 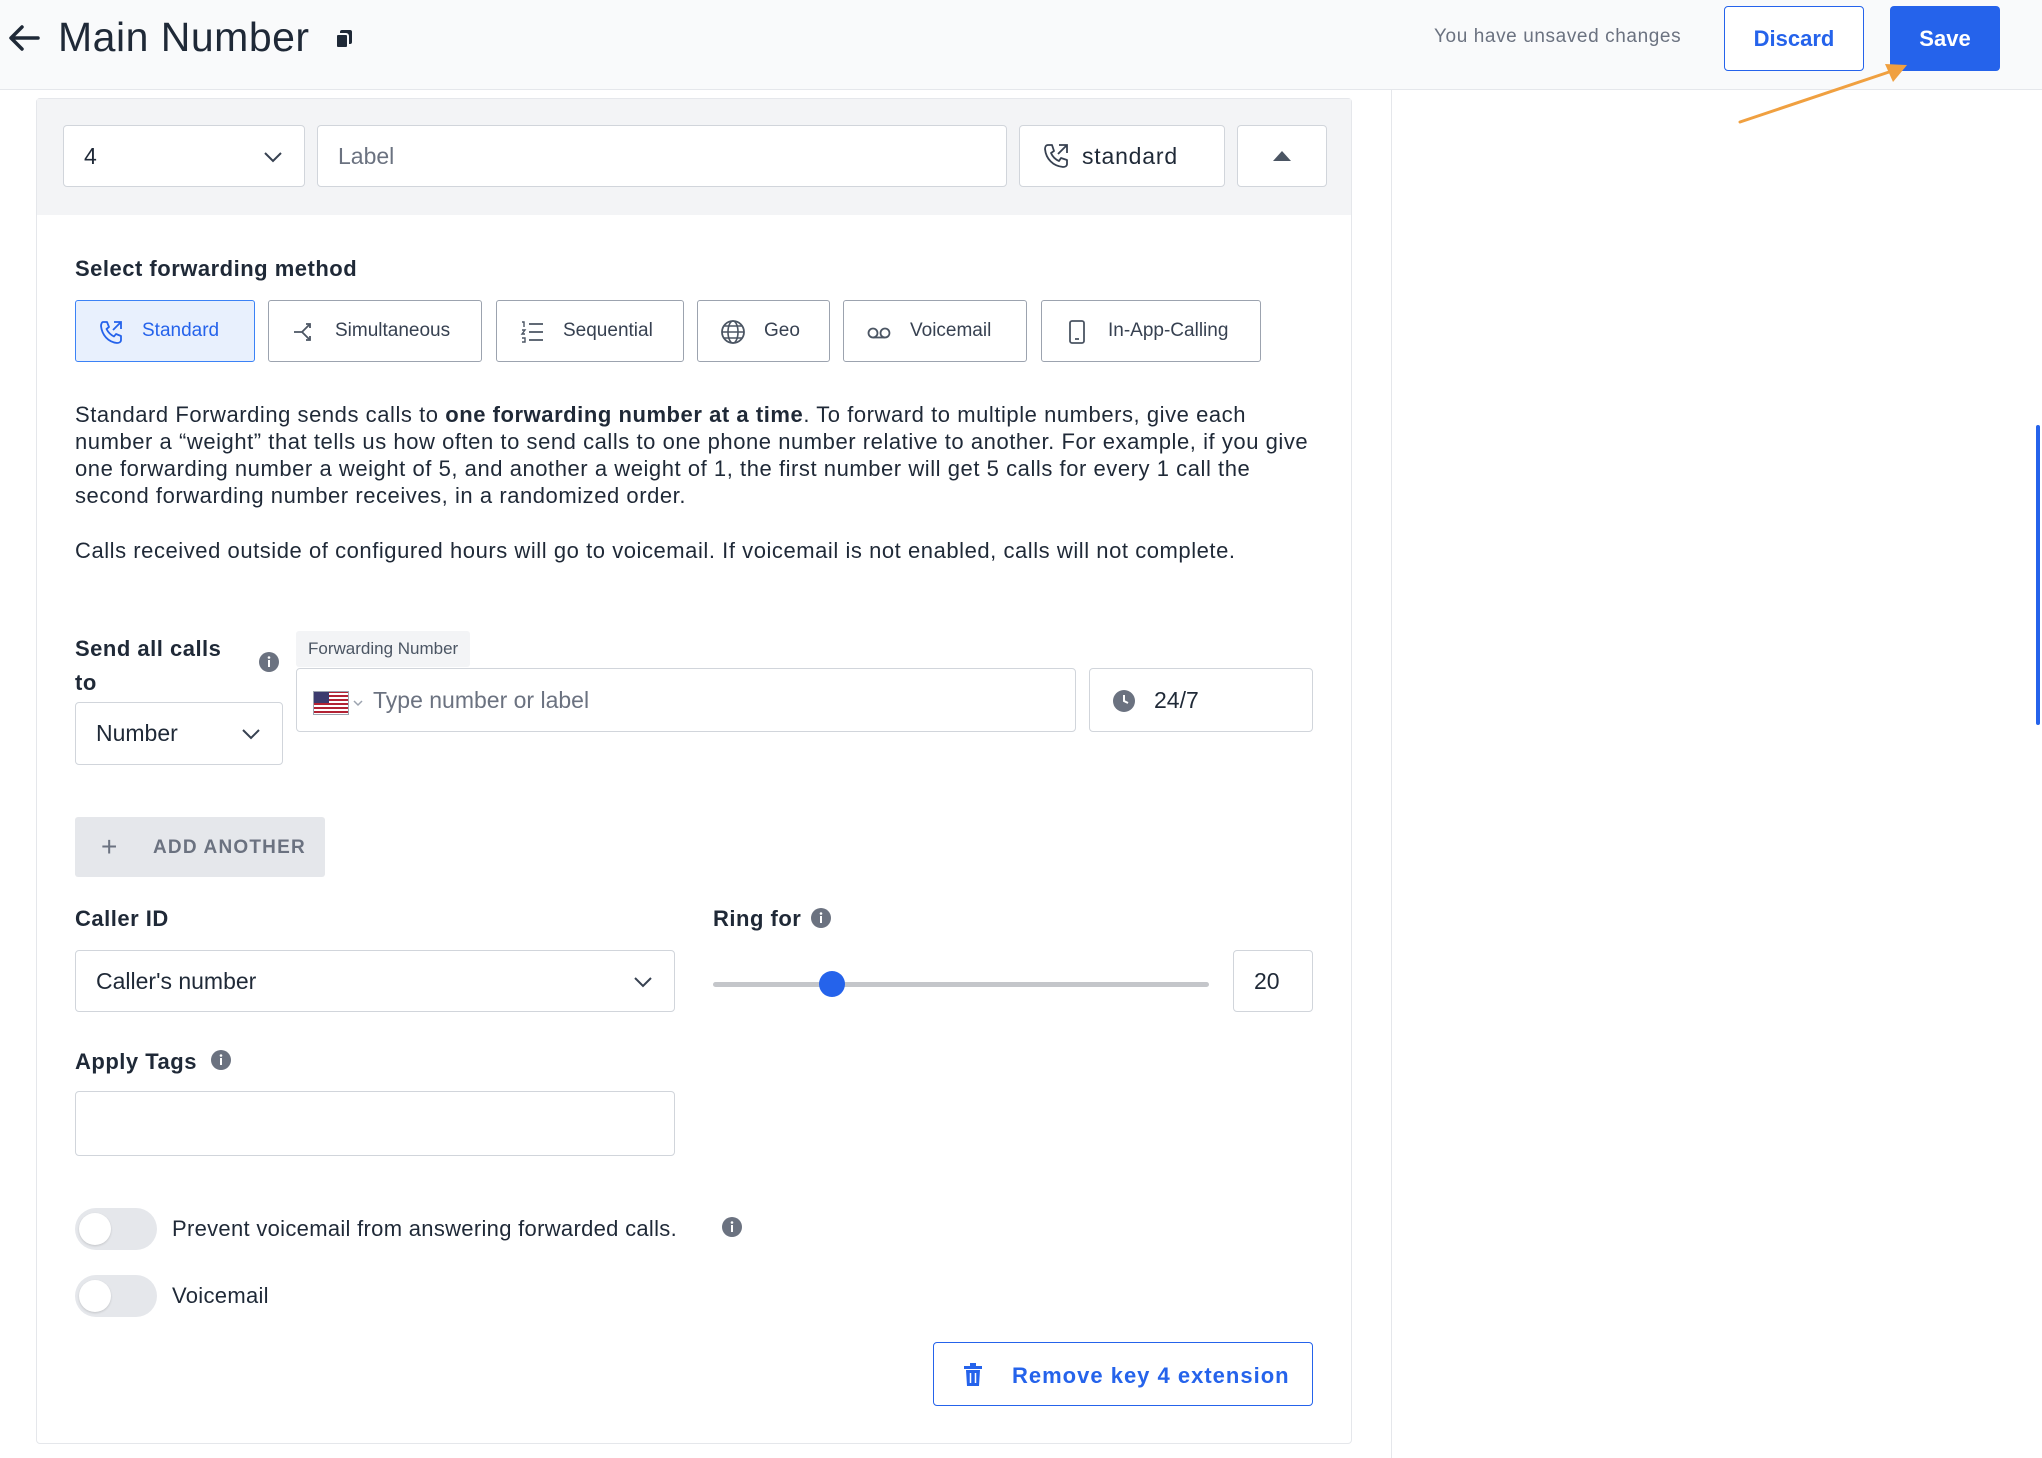 What do you see at coordinates (179, 733) in the screenshot?
I see `target-type-select: Number` at bounding box center [179, 733].